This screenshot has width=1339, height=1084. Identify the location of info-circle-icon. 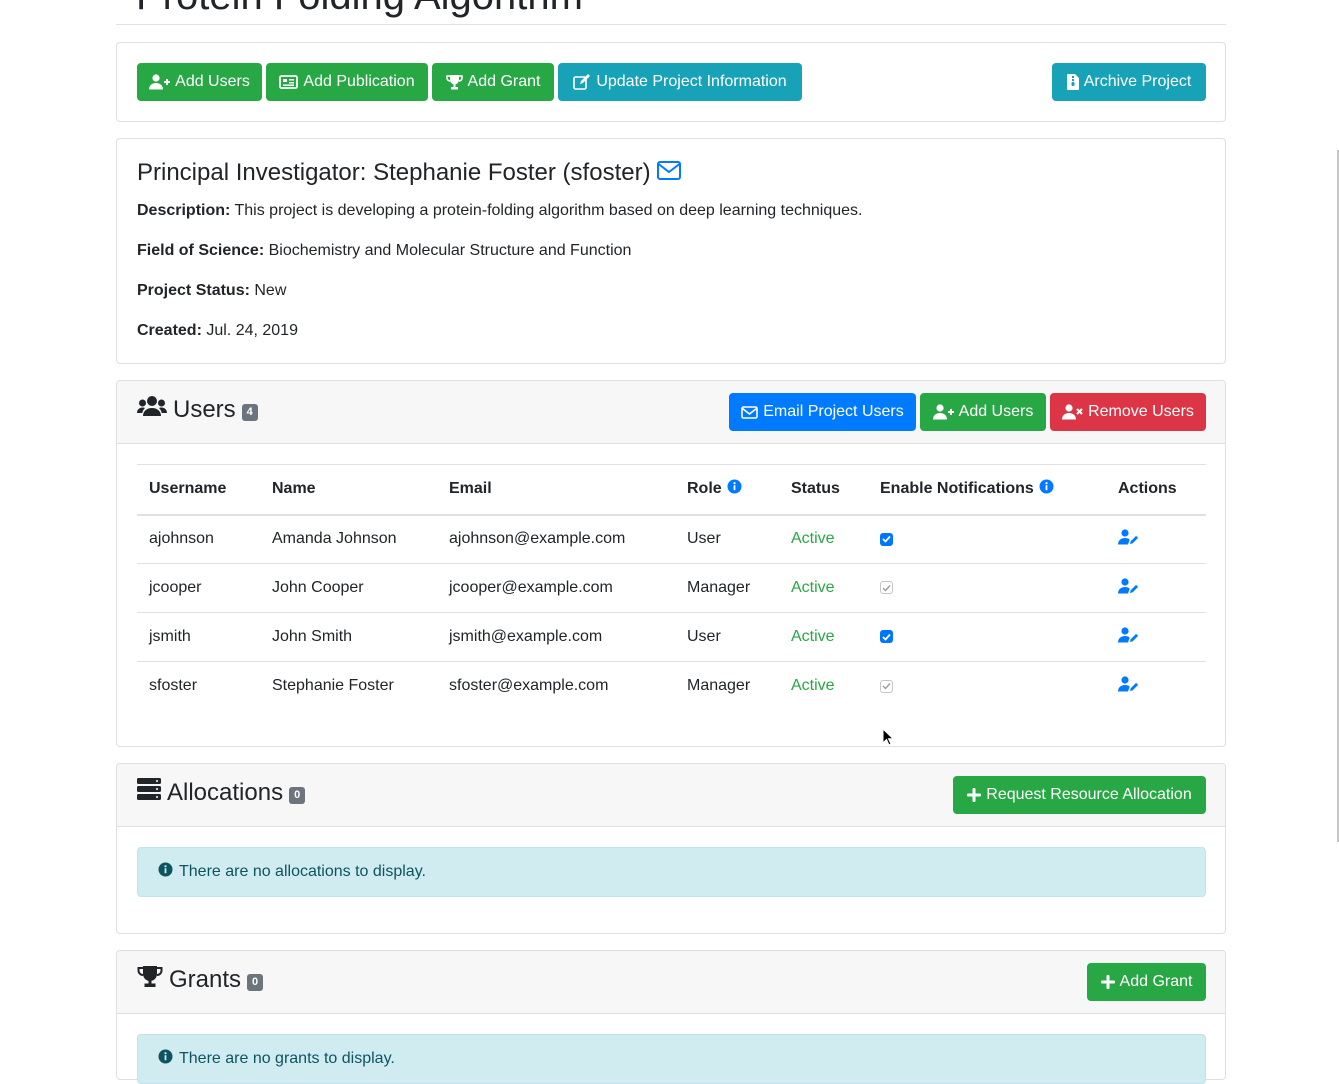
(165, 1059).